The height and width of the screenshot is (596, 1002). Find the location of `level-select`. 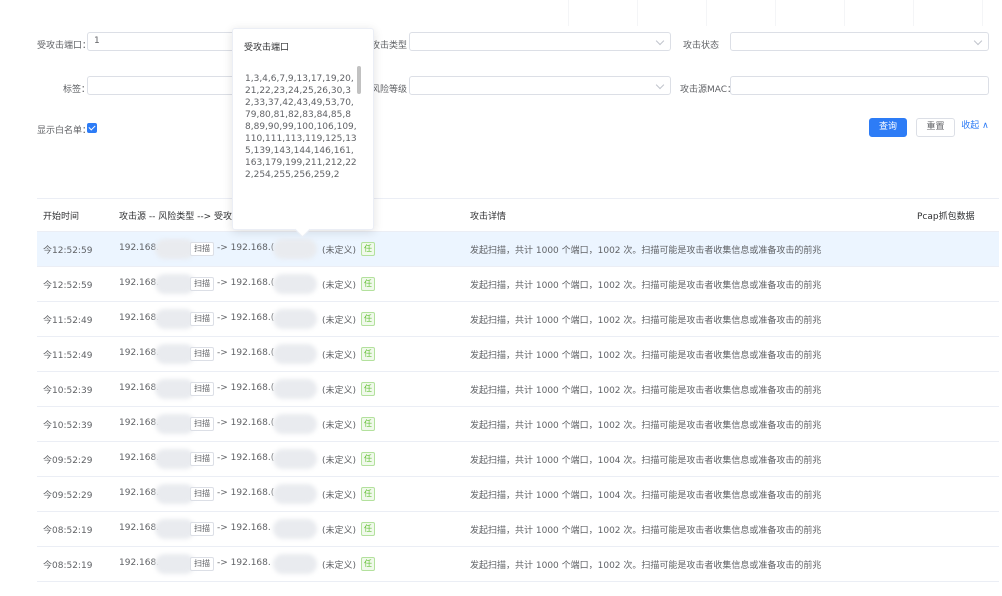

level-select is located at coordinates (540, 85).